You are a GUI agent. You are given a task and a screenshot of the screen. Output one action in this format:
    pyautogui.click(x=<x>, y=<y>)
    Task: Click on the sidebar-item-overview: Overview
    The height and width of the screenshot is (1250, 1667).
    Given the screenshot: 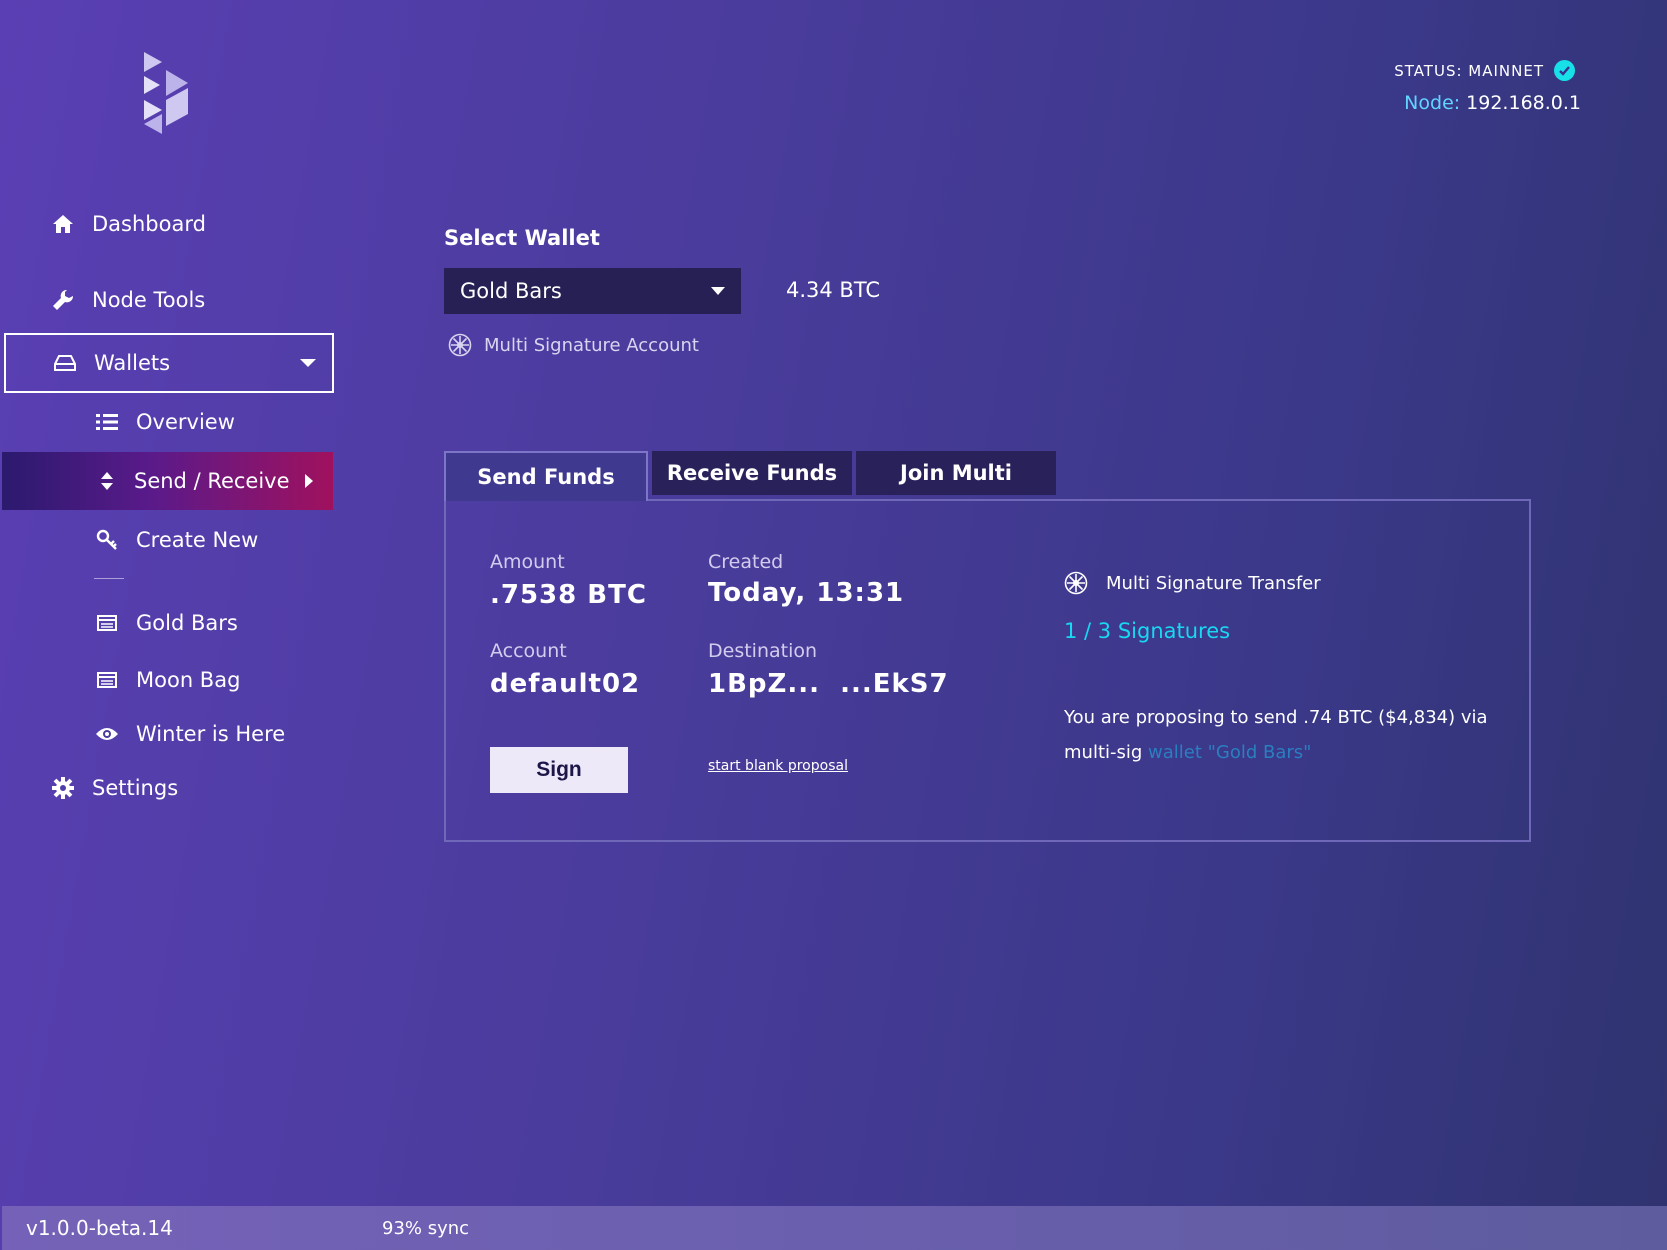 What is the action you would take?
    pyautogui.click(x=164, y=422)
    